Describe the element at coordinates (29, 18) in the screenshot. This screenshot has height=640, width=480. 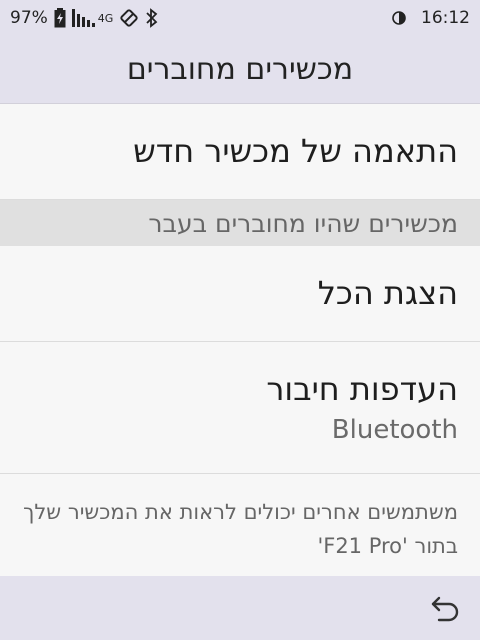
I see `battery-percent: 97%` at that location.